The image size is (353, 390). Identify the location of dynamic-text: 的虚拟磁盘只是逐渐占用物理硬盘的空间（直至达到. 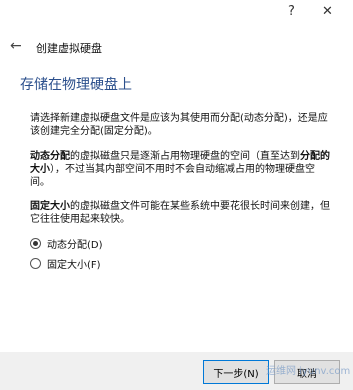
(185, 156).